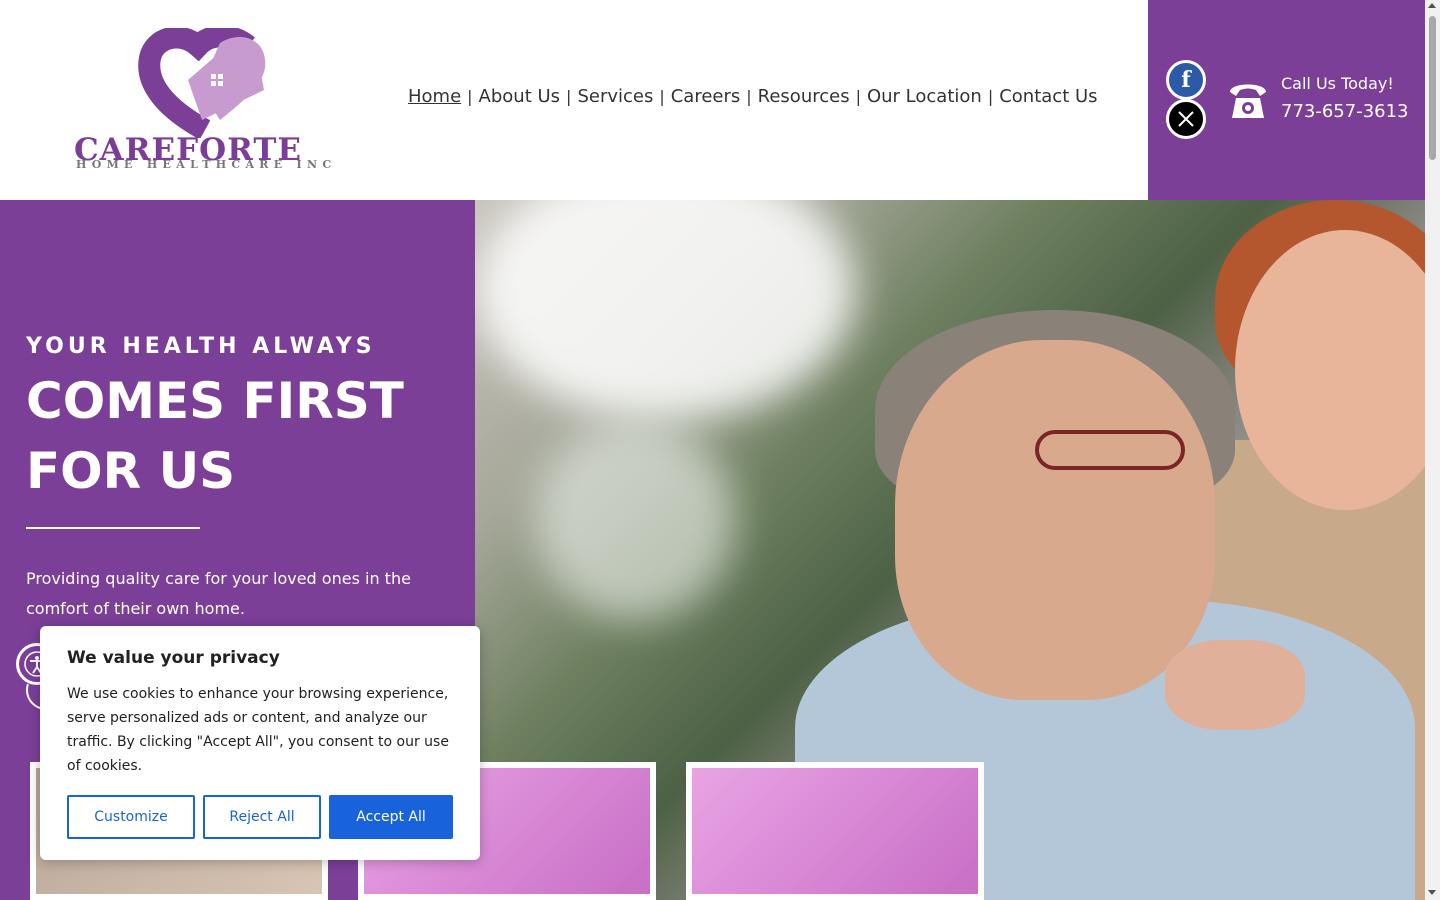 The height and width of the screenshot is (900, 1440). What do you see at coordinates (1186, 80) in the screenshot?
I see `facebook-icon: f` at bounding box center [1186, 80].